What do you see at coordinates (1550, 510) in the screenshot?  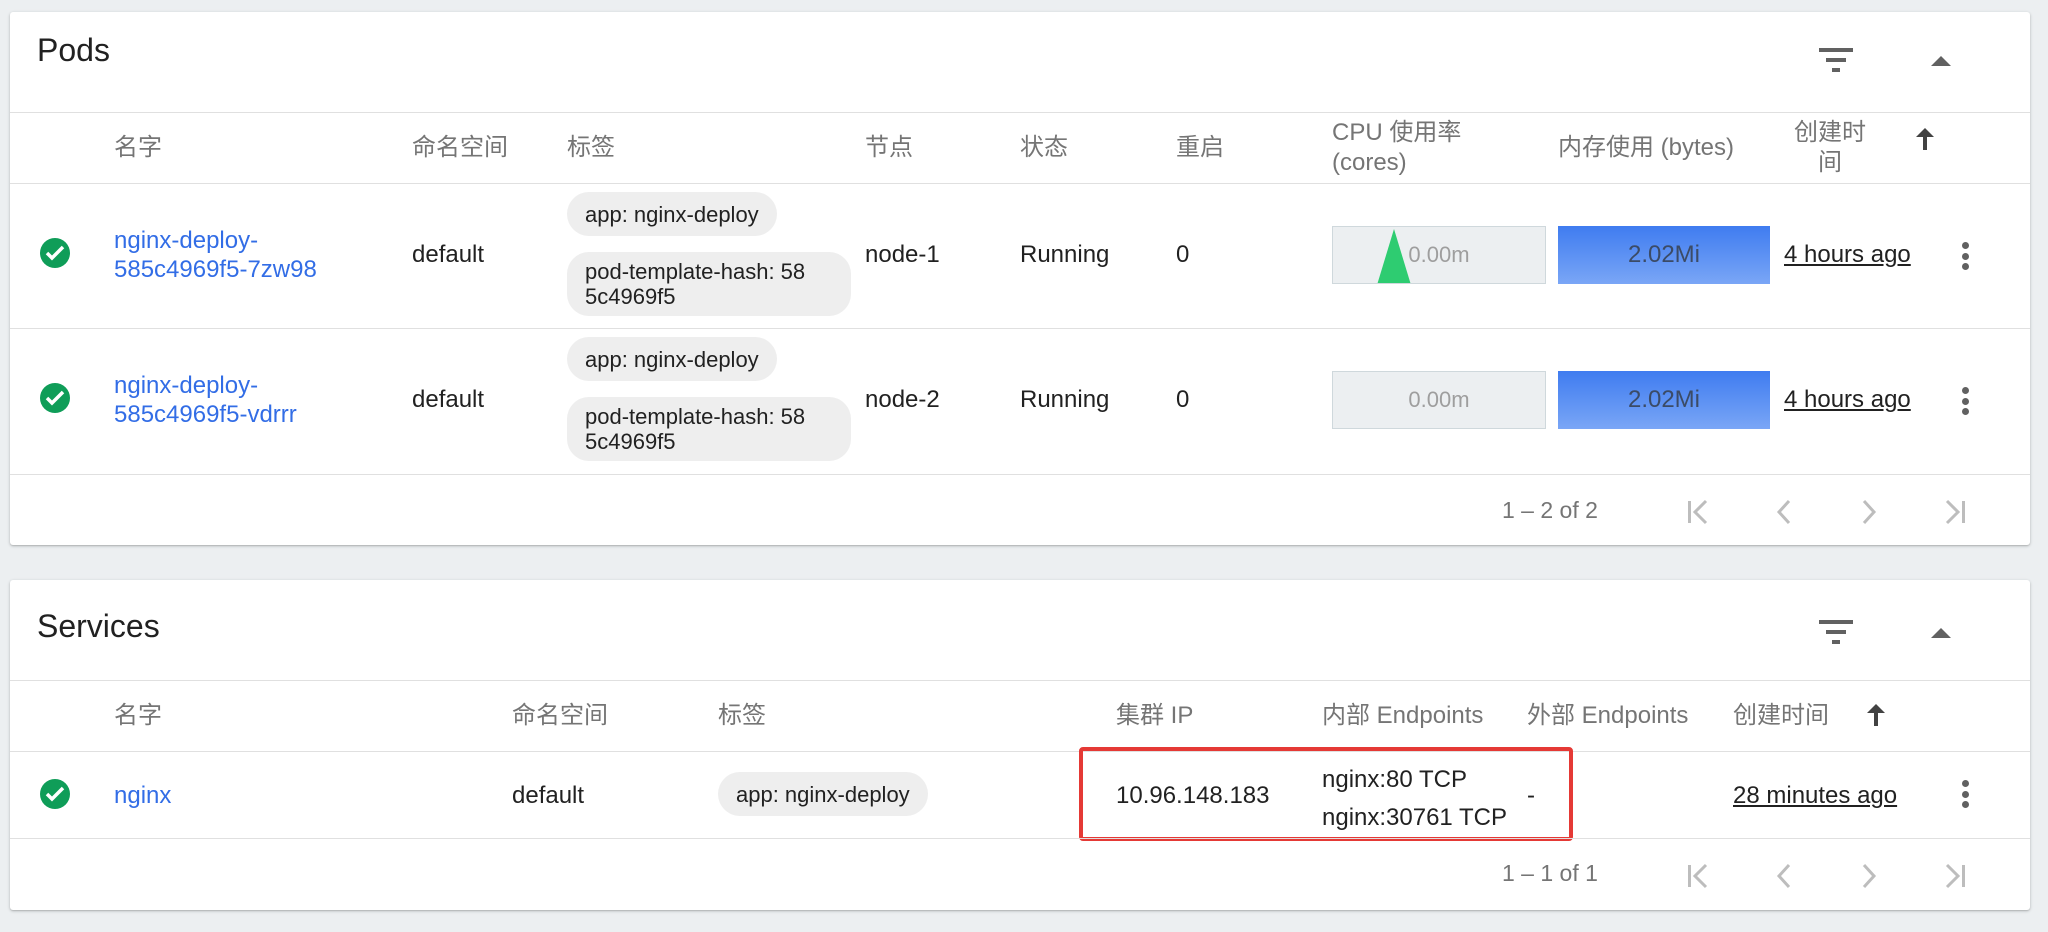 I see `pager-range: 1 – 2 of 2` at bounding box center [1550, 510].